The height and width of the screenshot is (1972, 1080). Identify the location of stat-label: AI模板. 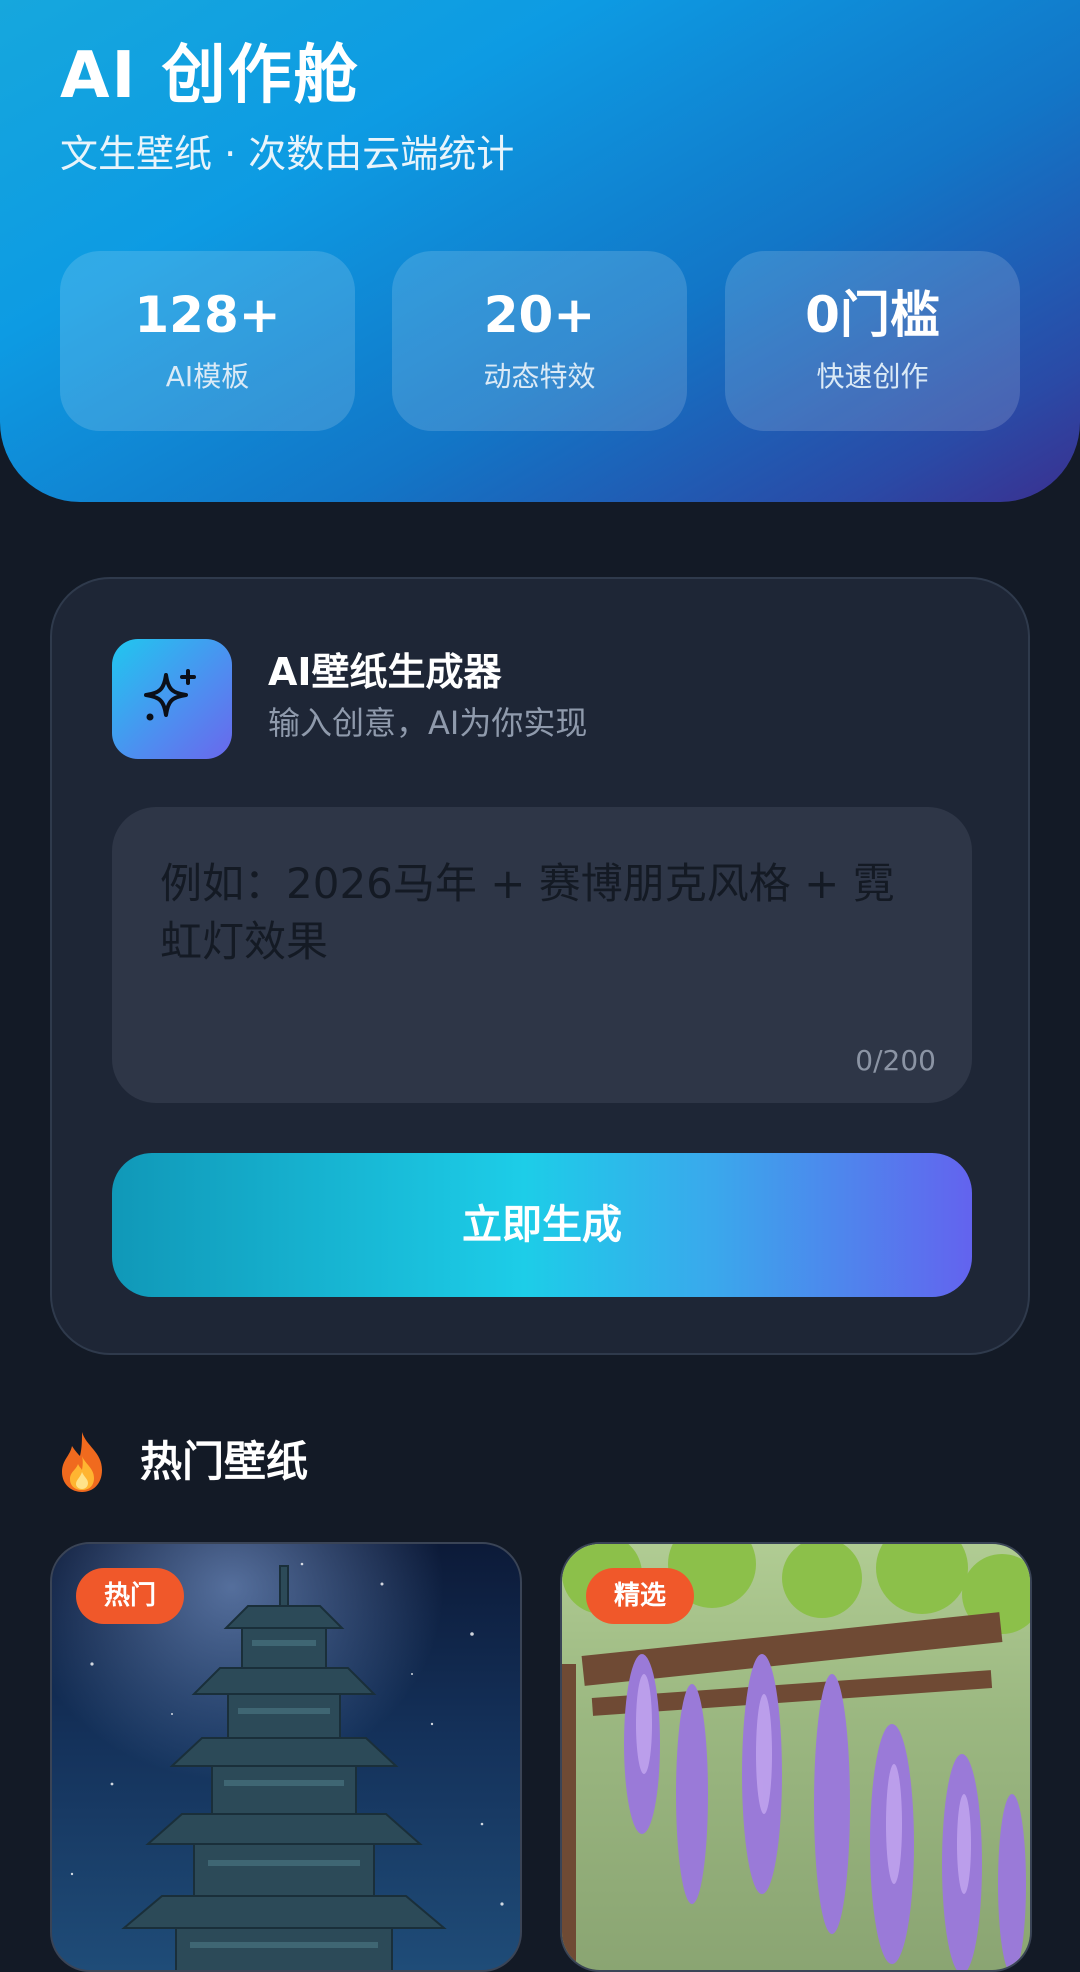
(207, 376).